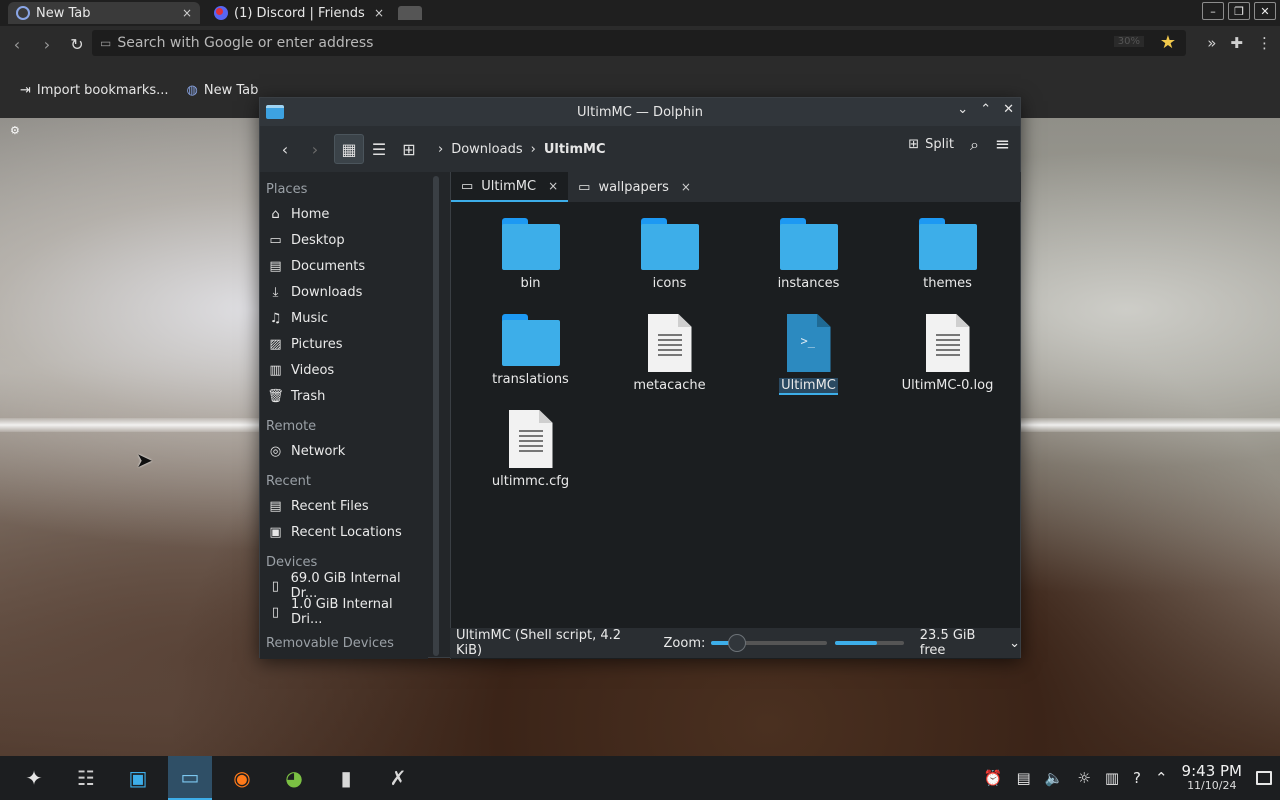 The height and width of the screenshot is (800, 1280). Describe the element at coordinates (530, 439) in the screenshot. I see `text-document-icon` at that location.